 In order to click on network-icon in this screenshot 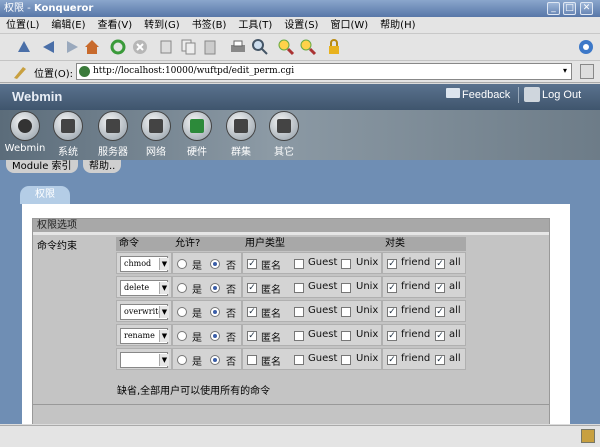, I will do `click(156, 126)`.